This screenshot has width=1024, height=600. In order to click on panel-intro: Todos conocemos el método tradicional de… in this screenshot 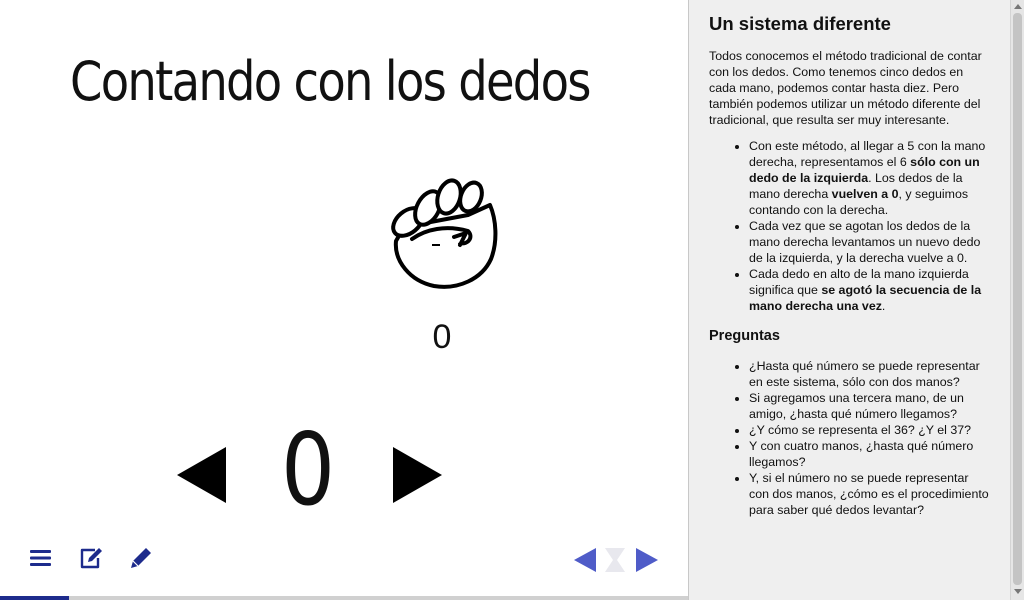, I will do `click(845, 88)`.